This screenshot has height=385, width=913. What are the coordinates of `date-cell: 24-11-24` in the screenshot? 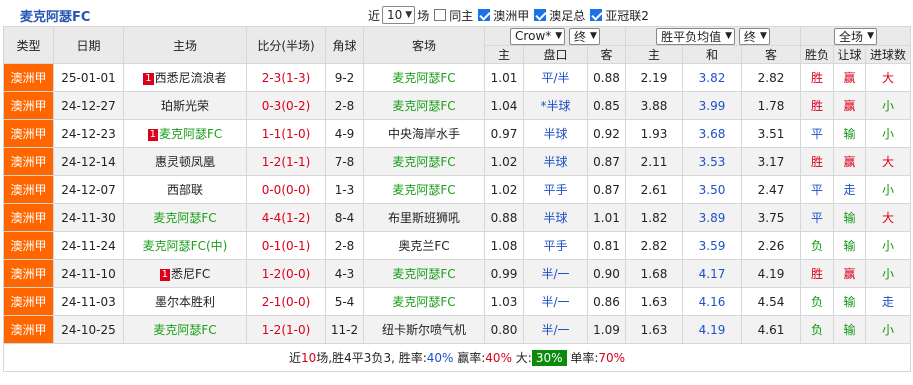 It's located at (88, 245).